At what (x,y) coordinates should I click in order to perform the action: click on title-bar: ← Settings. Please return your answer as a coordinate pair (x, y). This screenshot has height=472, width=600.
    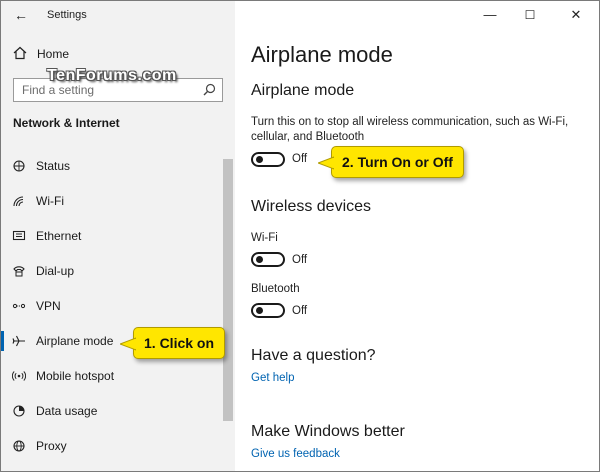
    Looking at the image, I should click on (118, 16).